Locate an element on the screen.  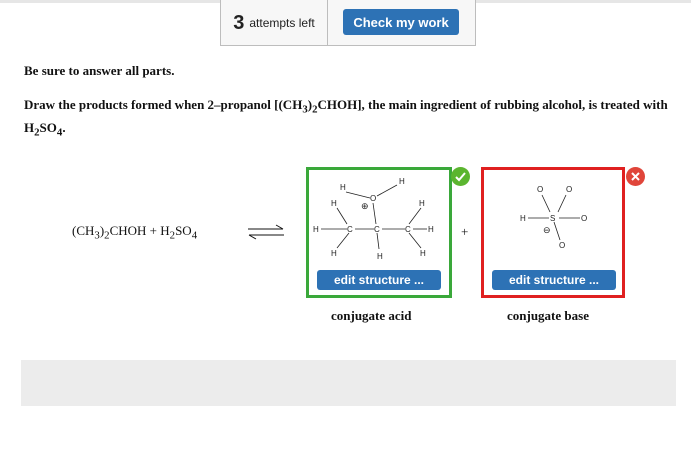
conjugate-acid-label: conjugate acid is located at coordinates (371, 315).